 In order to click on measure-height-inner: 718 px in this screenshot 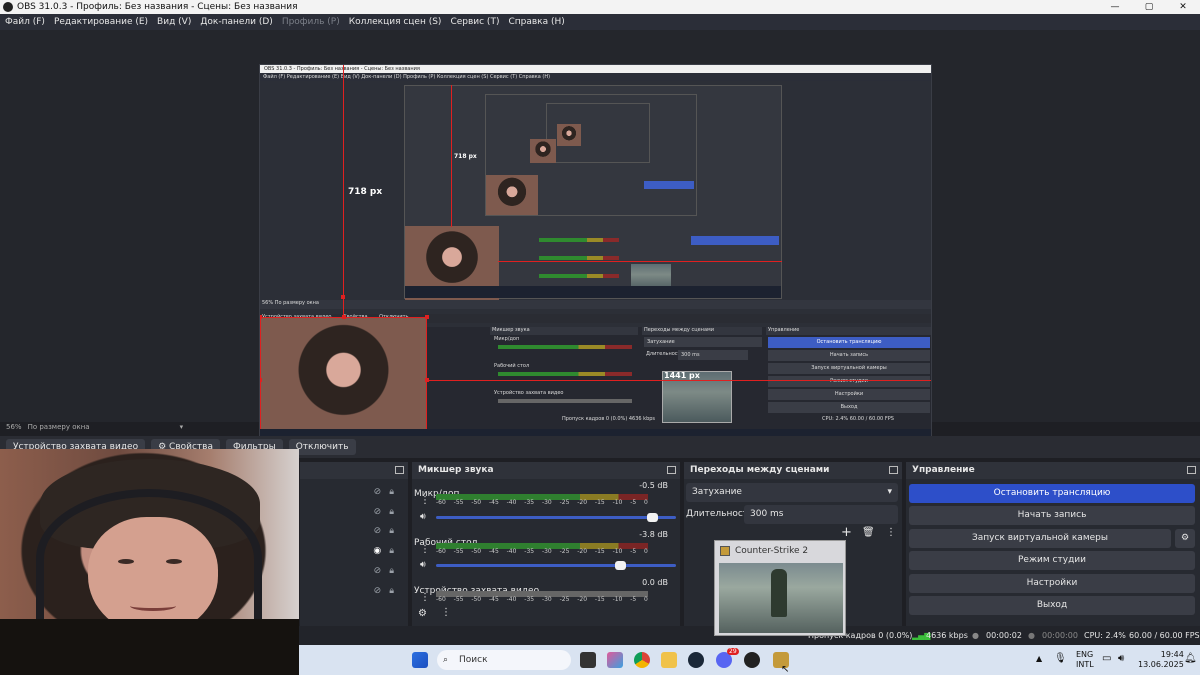, I will do `click(465, 156)`.